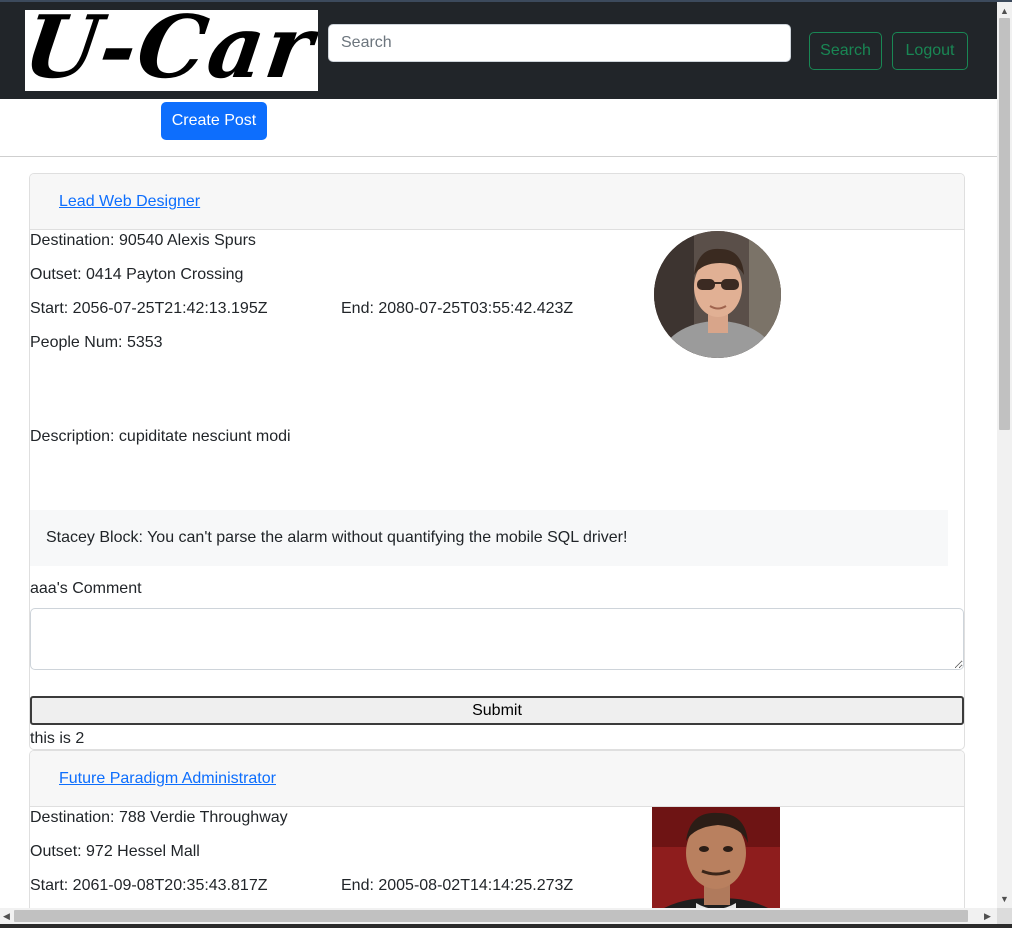 The height and width of the screenshot is (928, 1012). I want to click on divider, so click(498, 156).